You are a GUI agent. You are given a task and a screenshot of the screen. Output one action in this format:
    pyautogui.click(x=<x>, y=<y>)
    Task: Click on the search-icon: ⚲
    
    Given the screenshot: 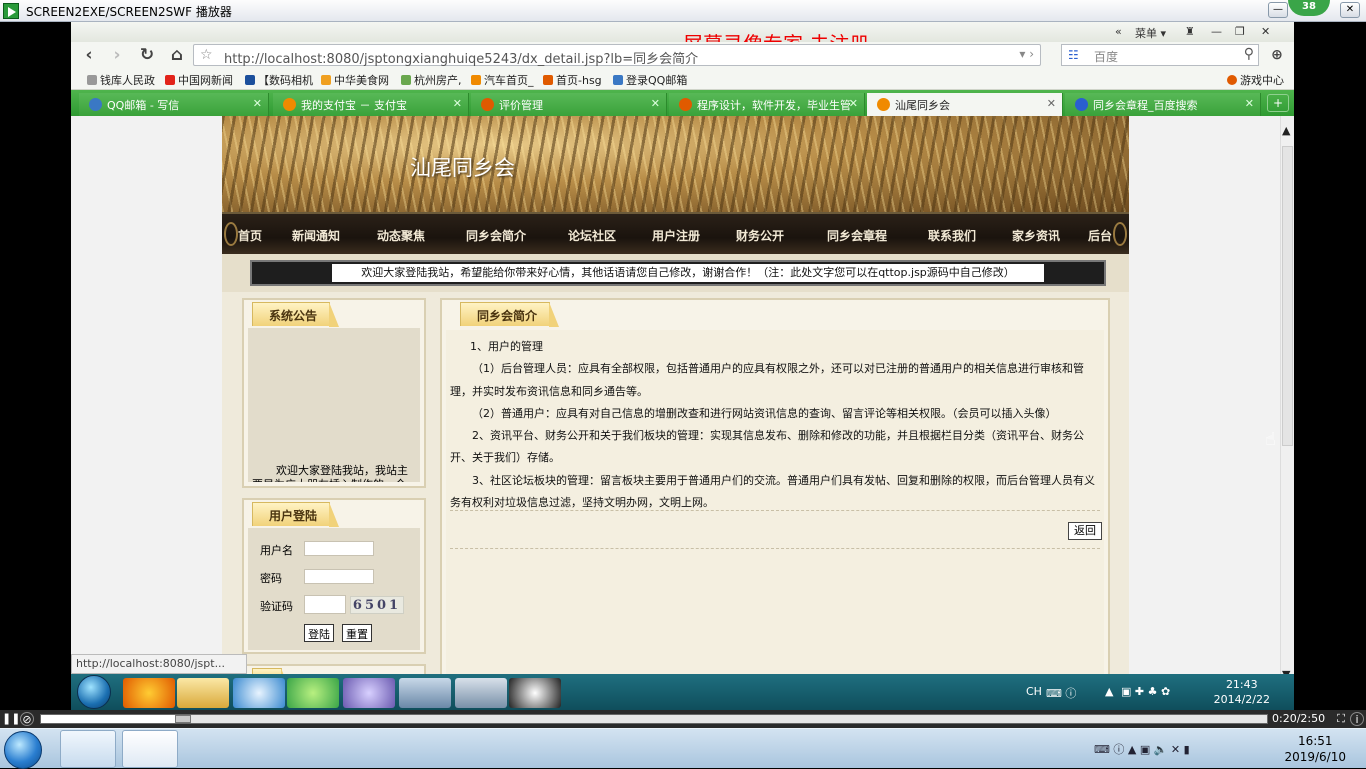 What is the action you would take?
    pyautogui.click(x=1249, y=54)
    